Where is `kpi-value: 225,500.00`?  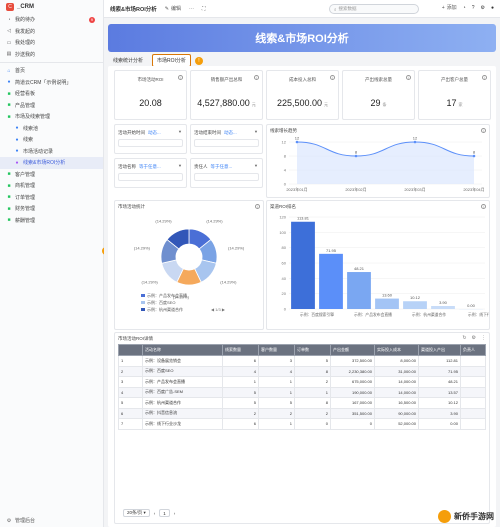 kpi-value: 225,500.00 is located at coordinates (299, 103).